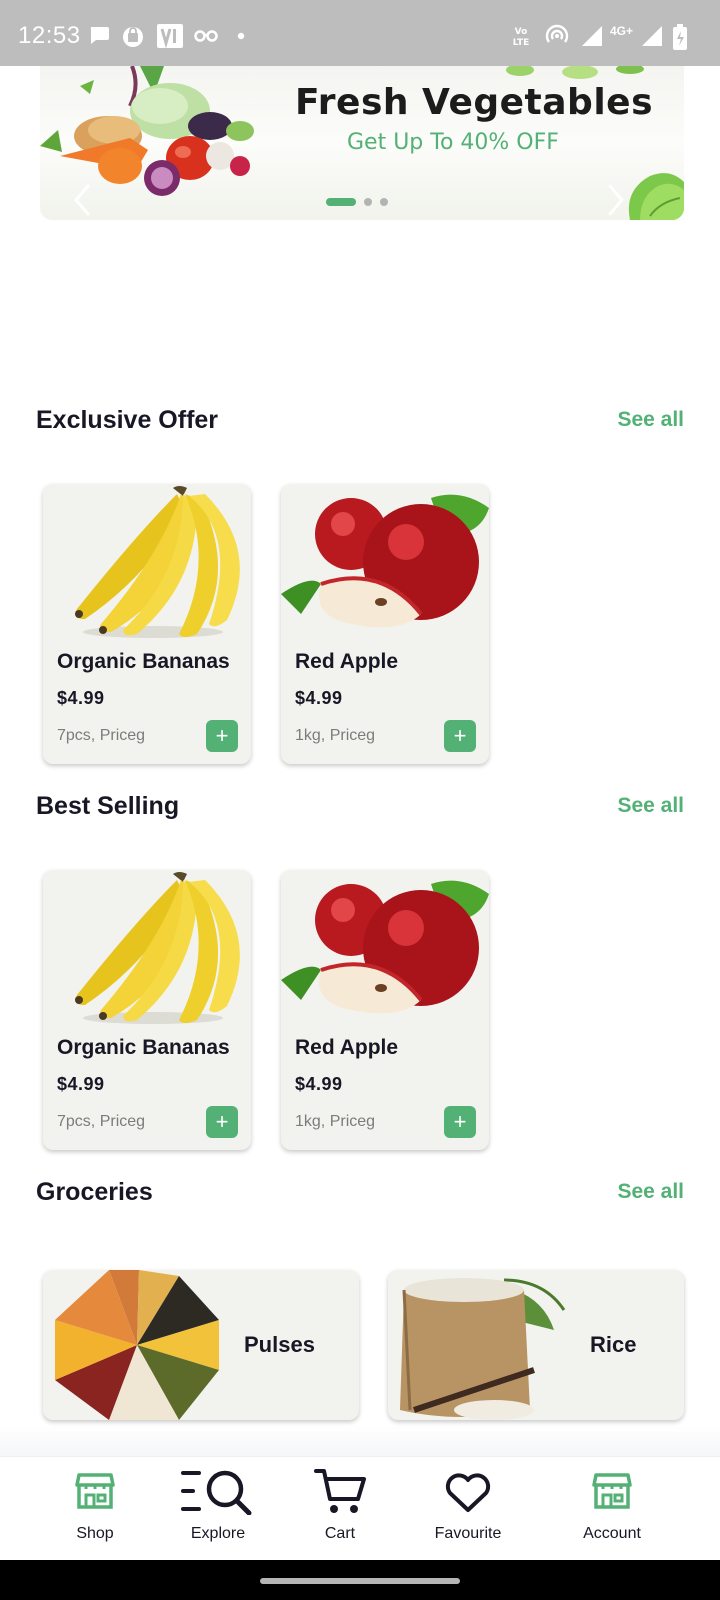 The width and height of the screenshot is (720, 1600). I want to click on network-type-label: 4G+, so click(622, 31).